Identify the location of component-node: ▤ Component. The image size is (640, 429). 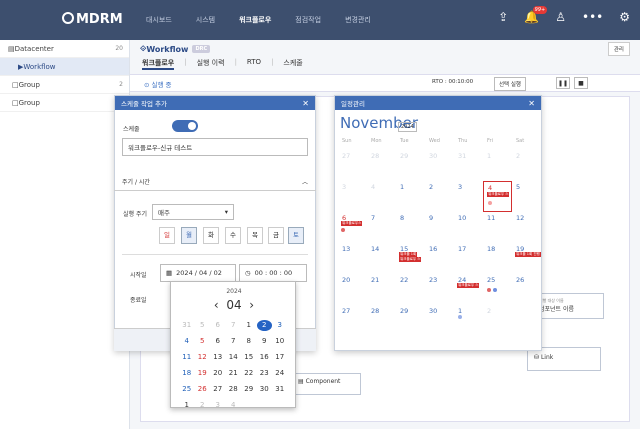
(327, 384).